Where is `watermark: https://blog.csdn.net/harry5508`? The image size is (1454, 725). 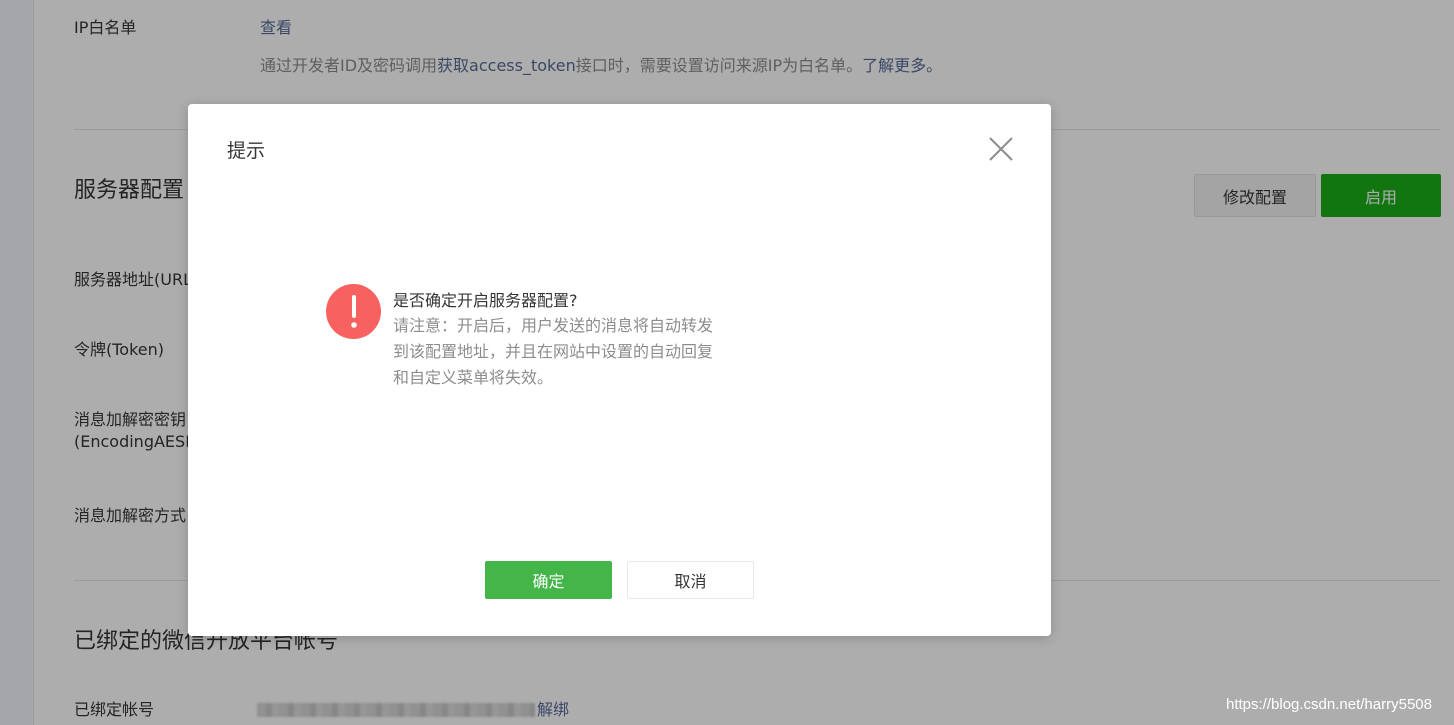
watermark: https://blog.csdn.net/harry5508 is located at coordinates (1329, 704).